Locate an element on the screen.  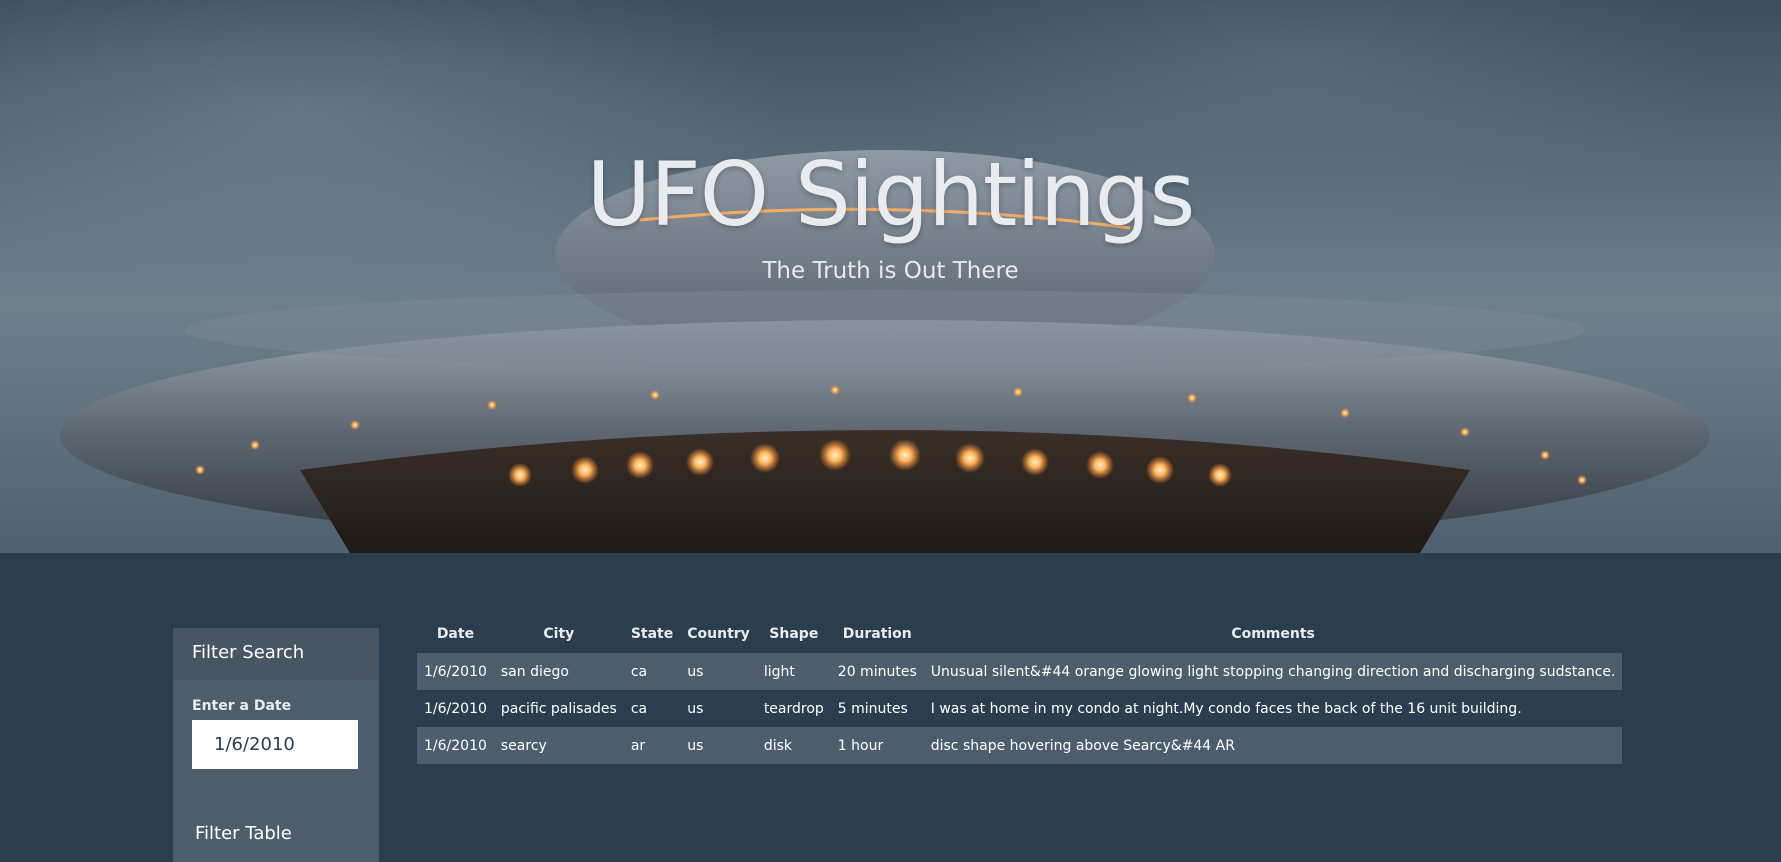
filter-search-heading: Filter Search is located at coordinates (276, 654).